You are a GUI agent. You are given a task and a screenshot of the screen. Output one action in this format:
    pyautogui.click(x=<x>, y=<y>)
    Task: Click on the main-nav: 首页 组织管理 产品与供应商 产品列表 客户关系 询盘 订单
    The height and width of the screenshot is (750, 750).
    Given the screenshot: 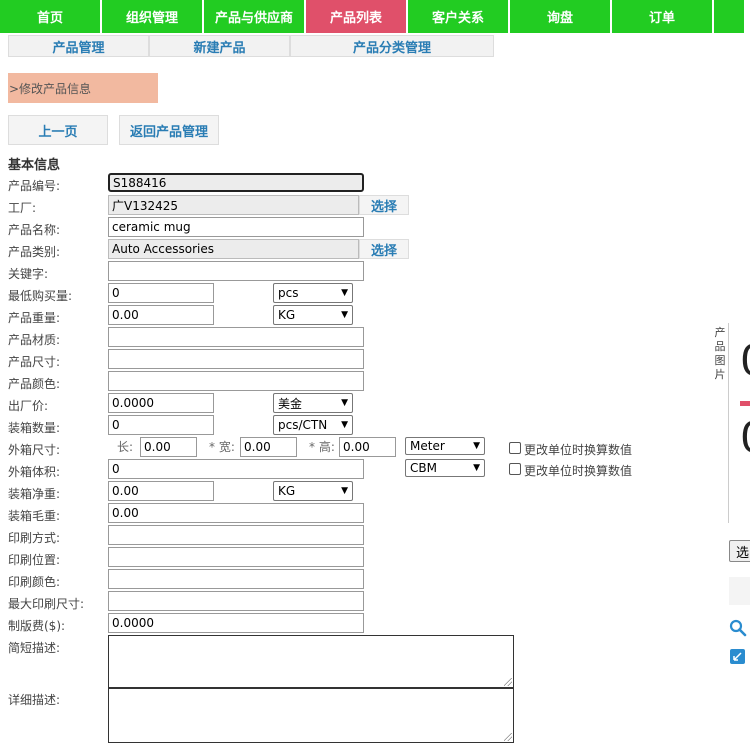 What is the action you would take?
    pyautogui.click(x=375, y=16)
    